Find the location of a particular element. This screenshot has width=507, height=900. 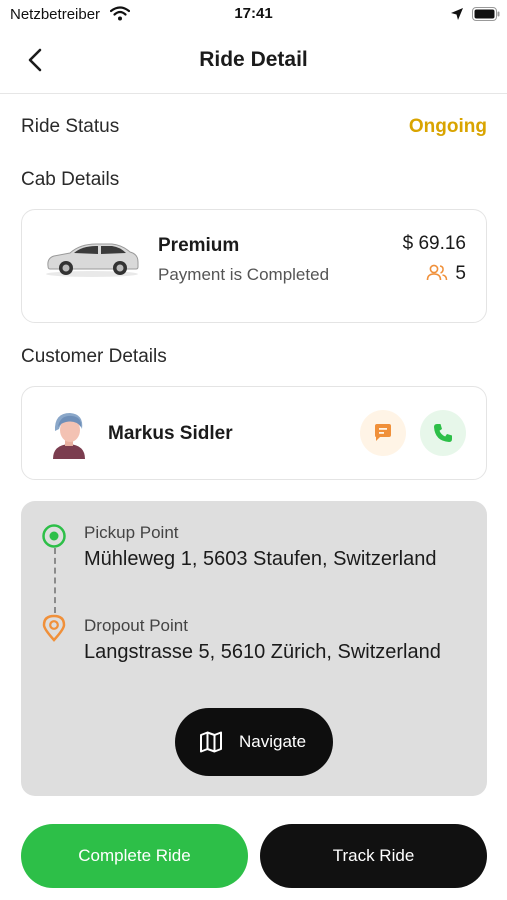

seat-count: 5 is located at coordinates (460, 273).